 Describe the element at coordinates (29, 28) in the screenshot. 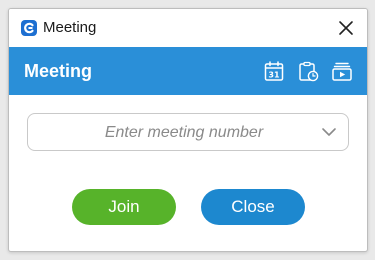

I see `app-logo-icon` at that location.